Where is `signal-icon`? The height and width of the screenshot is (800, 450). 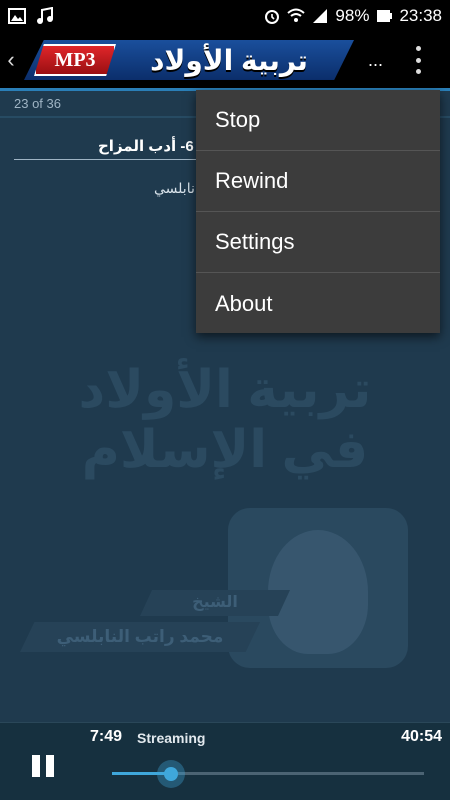
signal-icon is located at coordinates (320, 16).